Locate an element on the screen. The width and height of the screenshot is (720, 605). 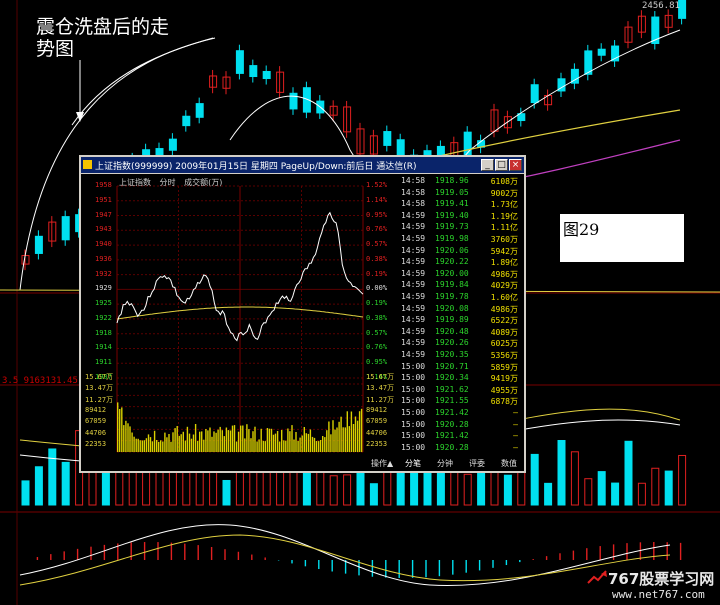
close-button: × is located at coordinates (515, 165).